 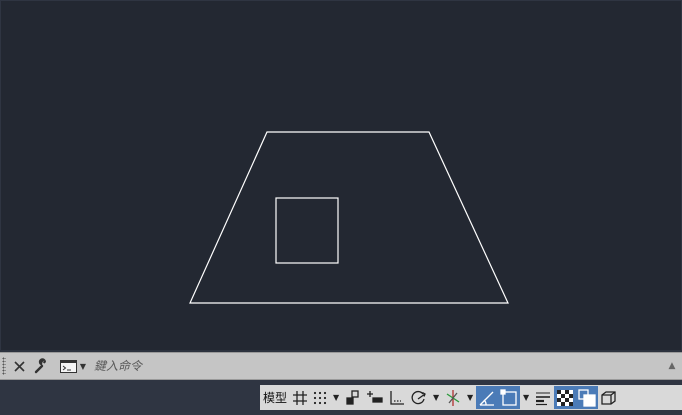 What do you see at coordinates (587, 397) in the screenshot?
I see `selection-cycling-icon` at bounding box center [587, 397].